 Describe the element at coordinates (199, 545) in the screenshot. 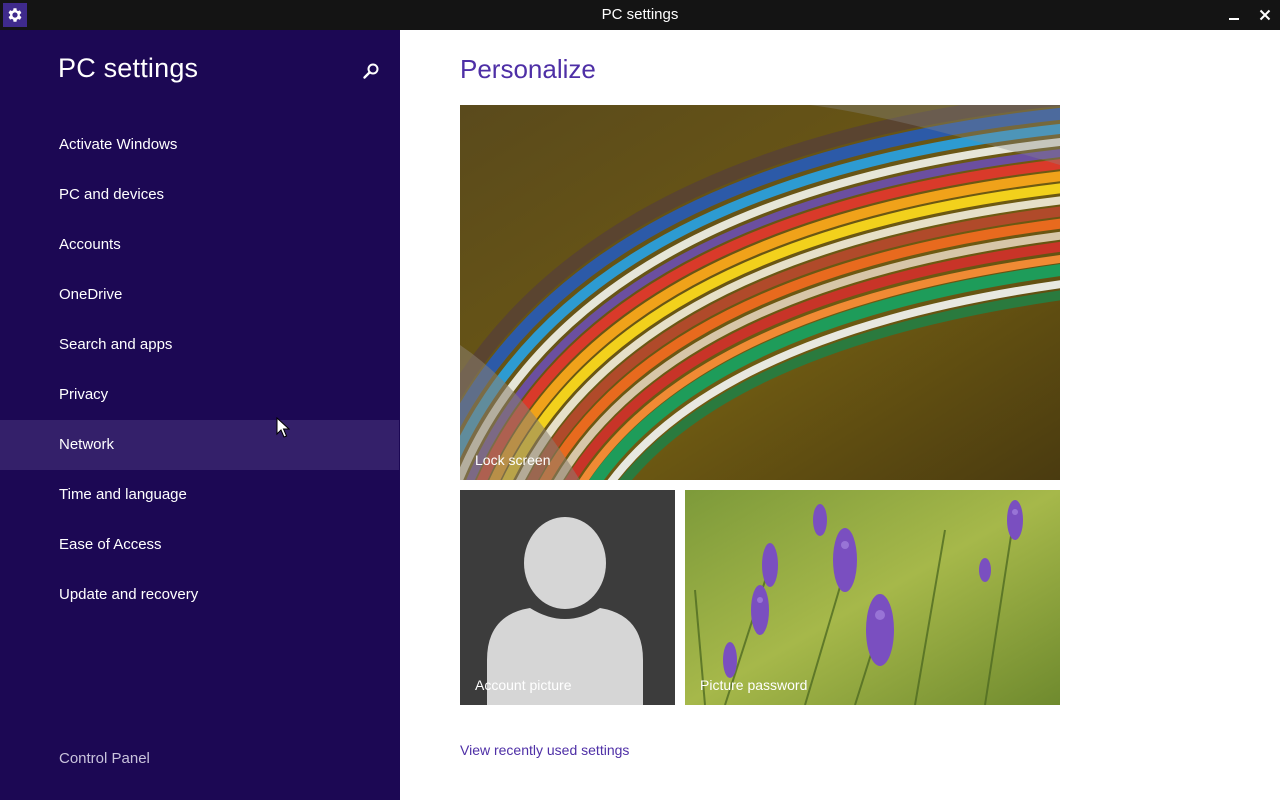

I see `sidebar-item-ease-of-access: Ease of Access` at that location.